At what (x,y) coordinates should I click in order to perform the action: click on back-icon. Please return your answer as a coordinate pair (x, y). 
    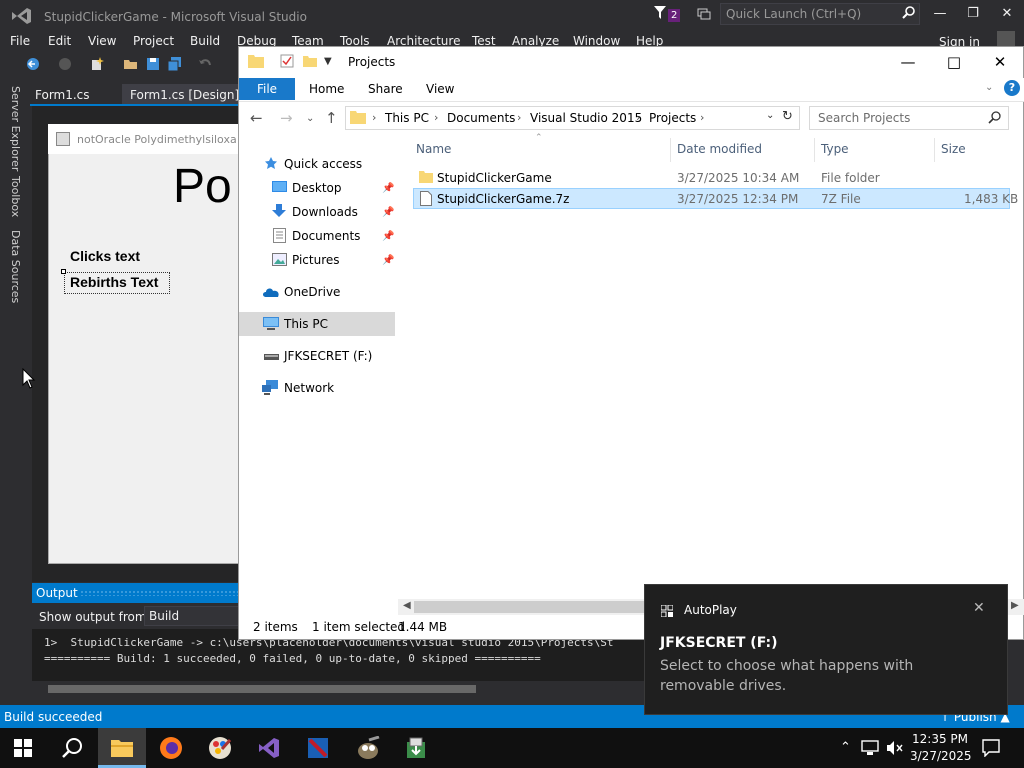
    Looking at the image, I should click on (33, 64).